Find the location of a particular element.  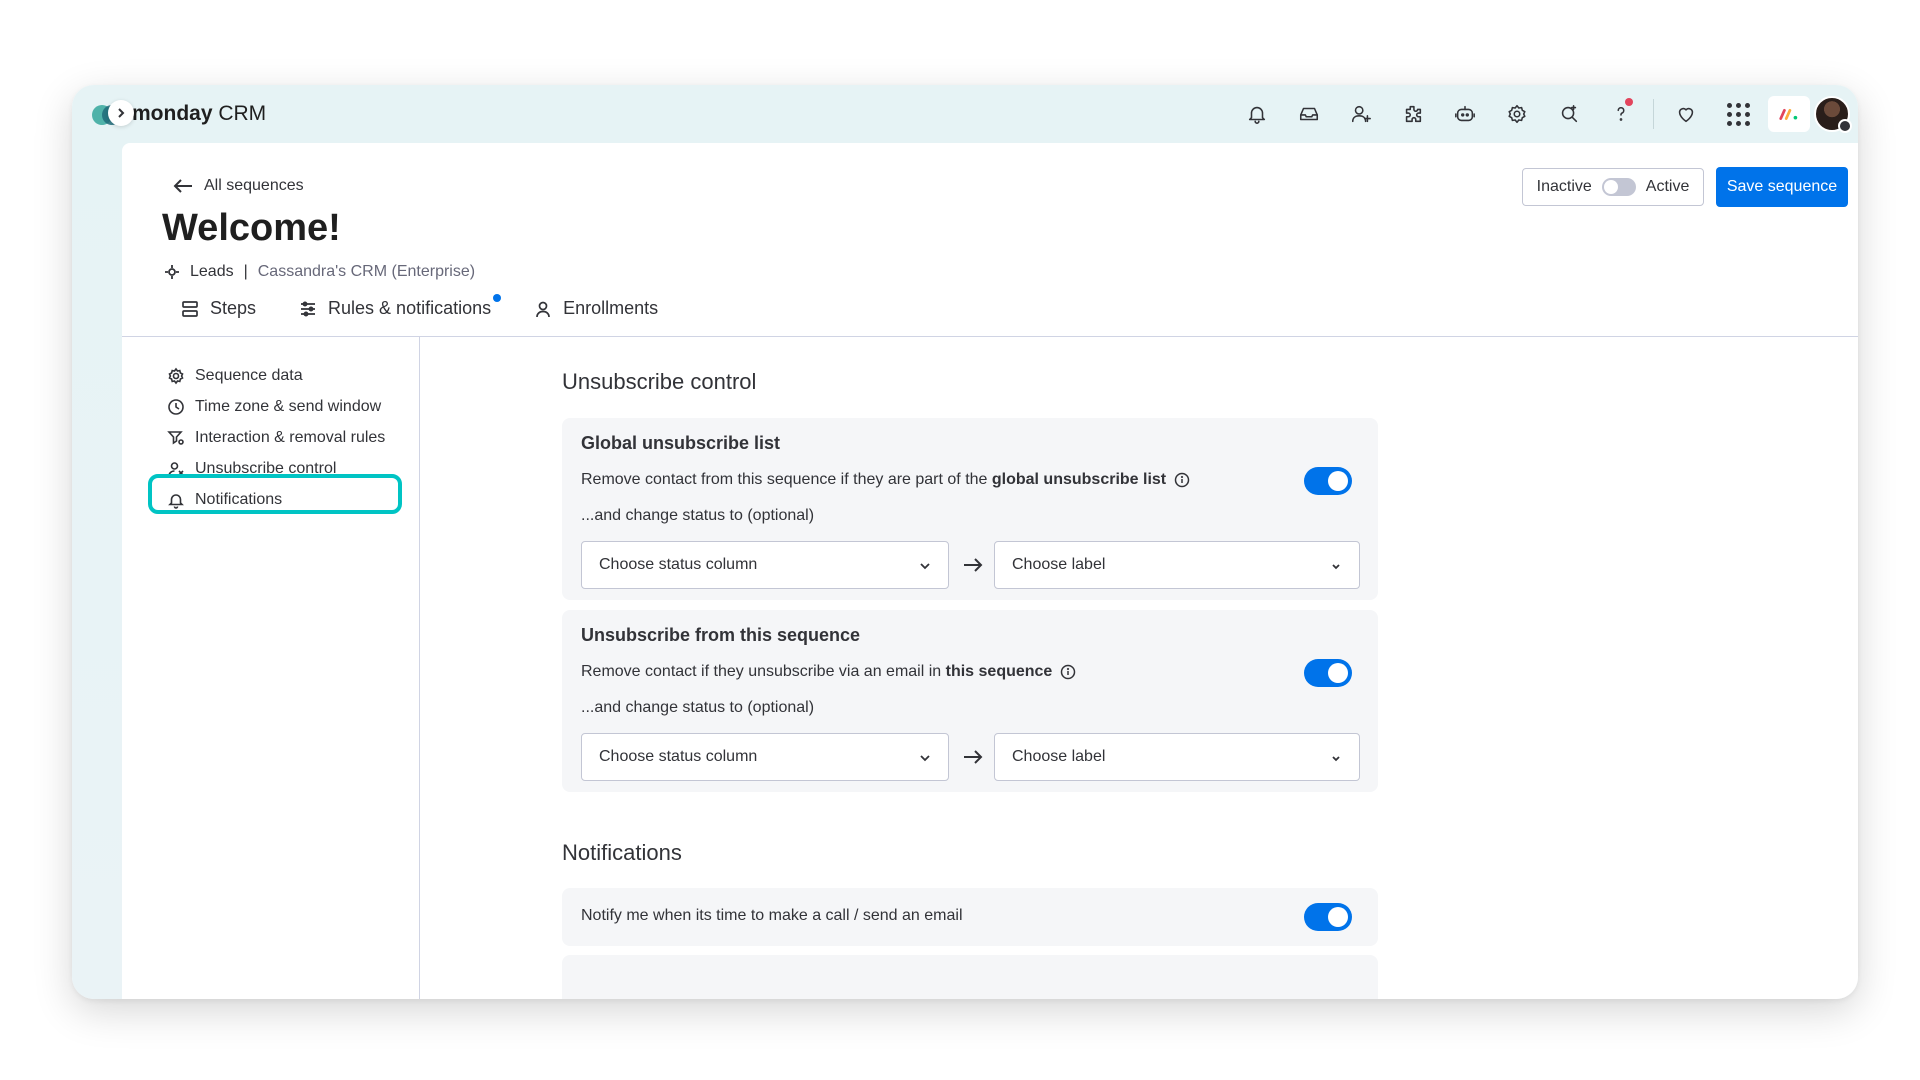

clock-icon is located at coordinates (176, 407).